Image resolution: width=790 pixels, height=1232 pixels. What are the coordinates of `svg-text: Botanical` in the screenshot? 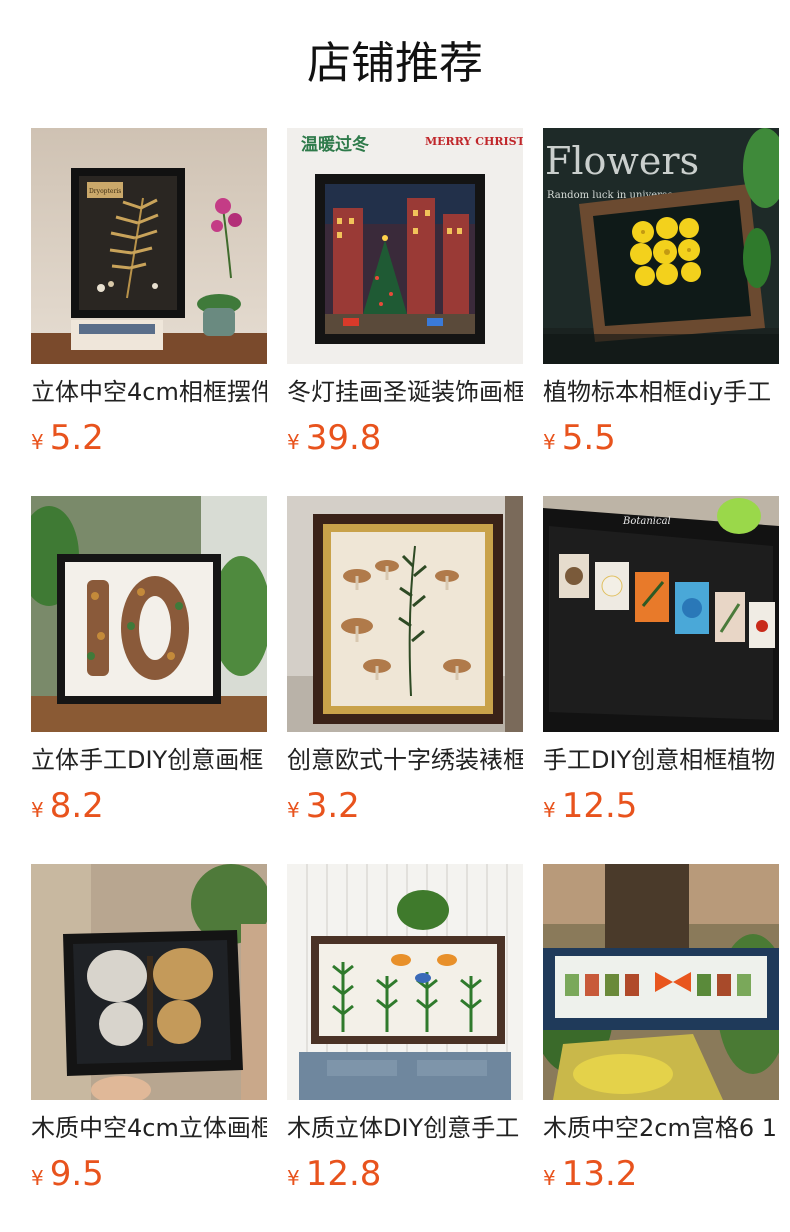 It's located at (646, 521).